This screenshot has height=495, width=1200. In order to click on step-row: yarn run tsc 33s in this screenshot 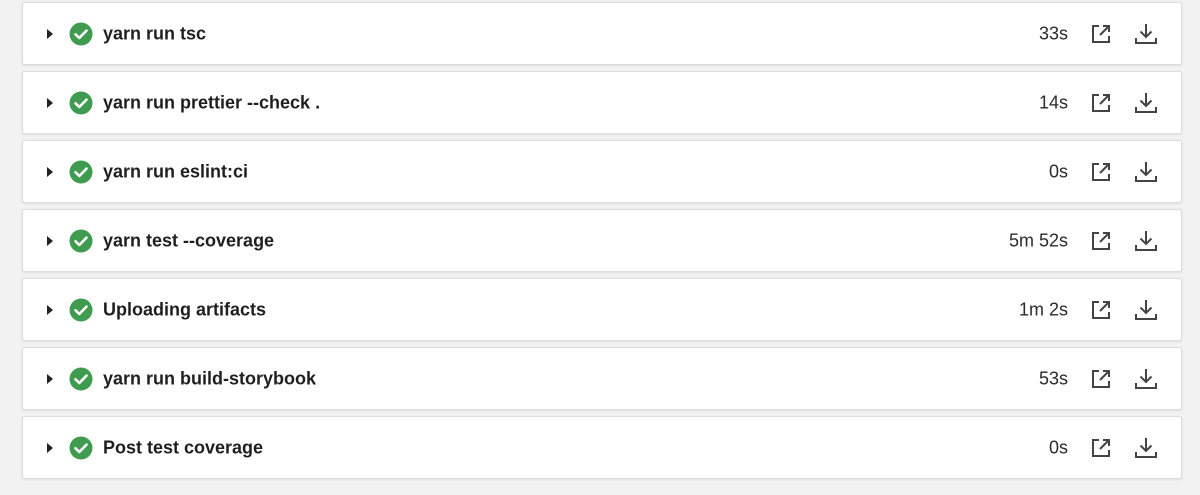, I will do `click(602, 33)`.